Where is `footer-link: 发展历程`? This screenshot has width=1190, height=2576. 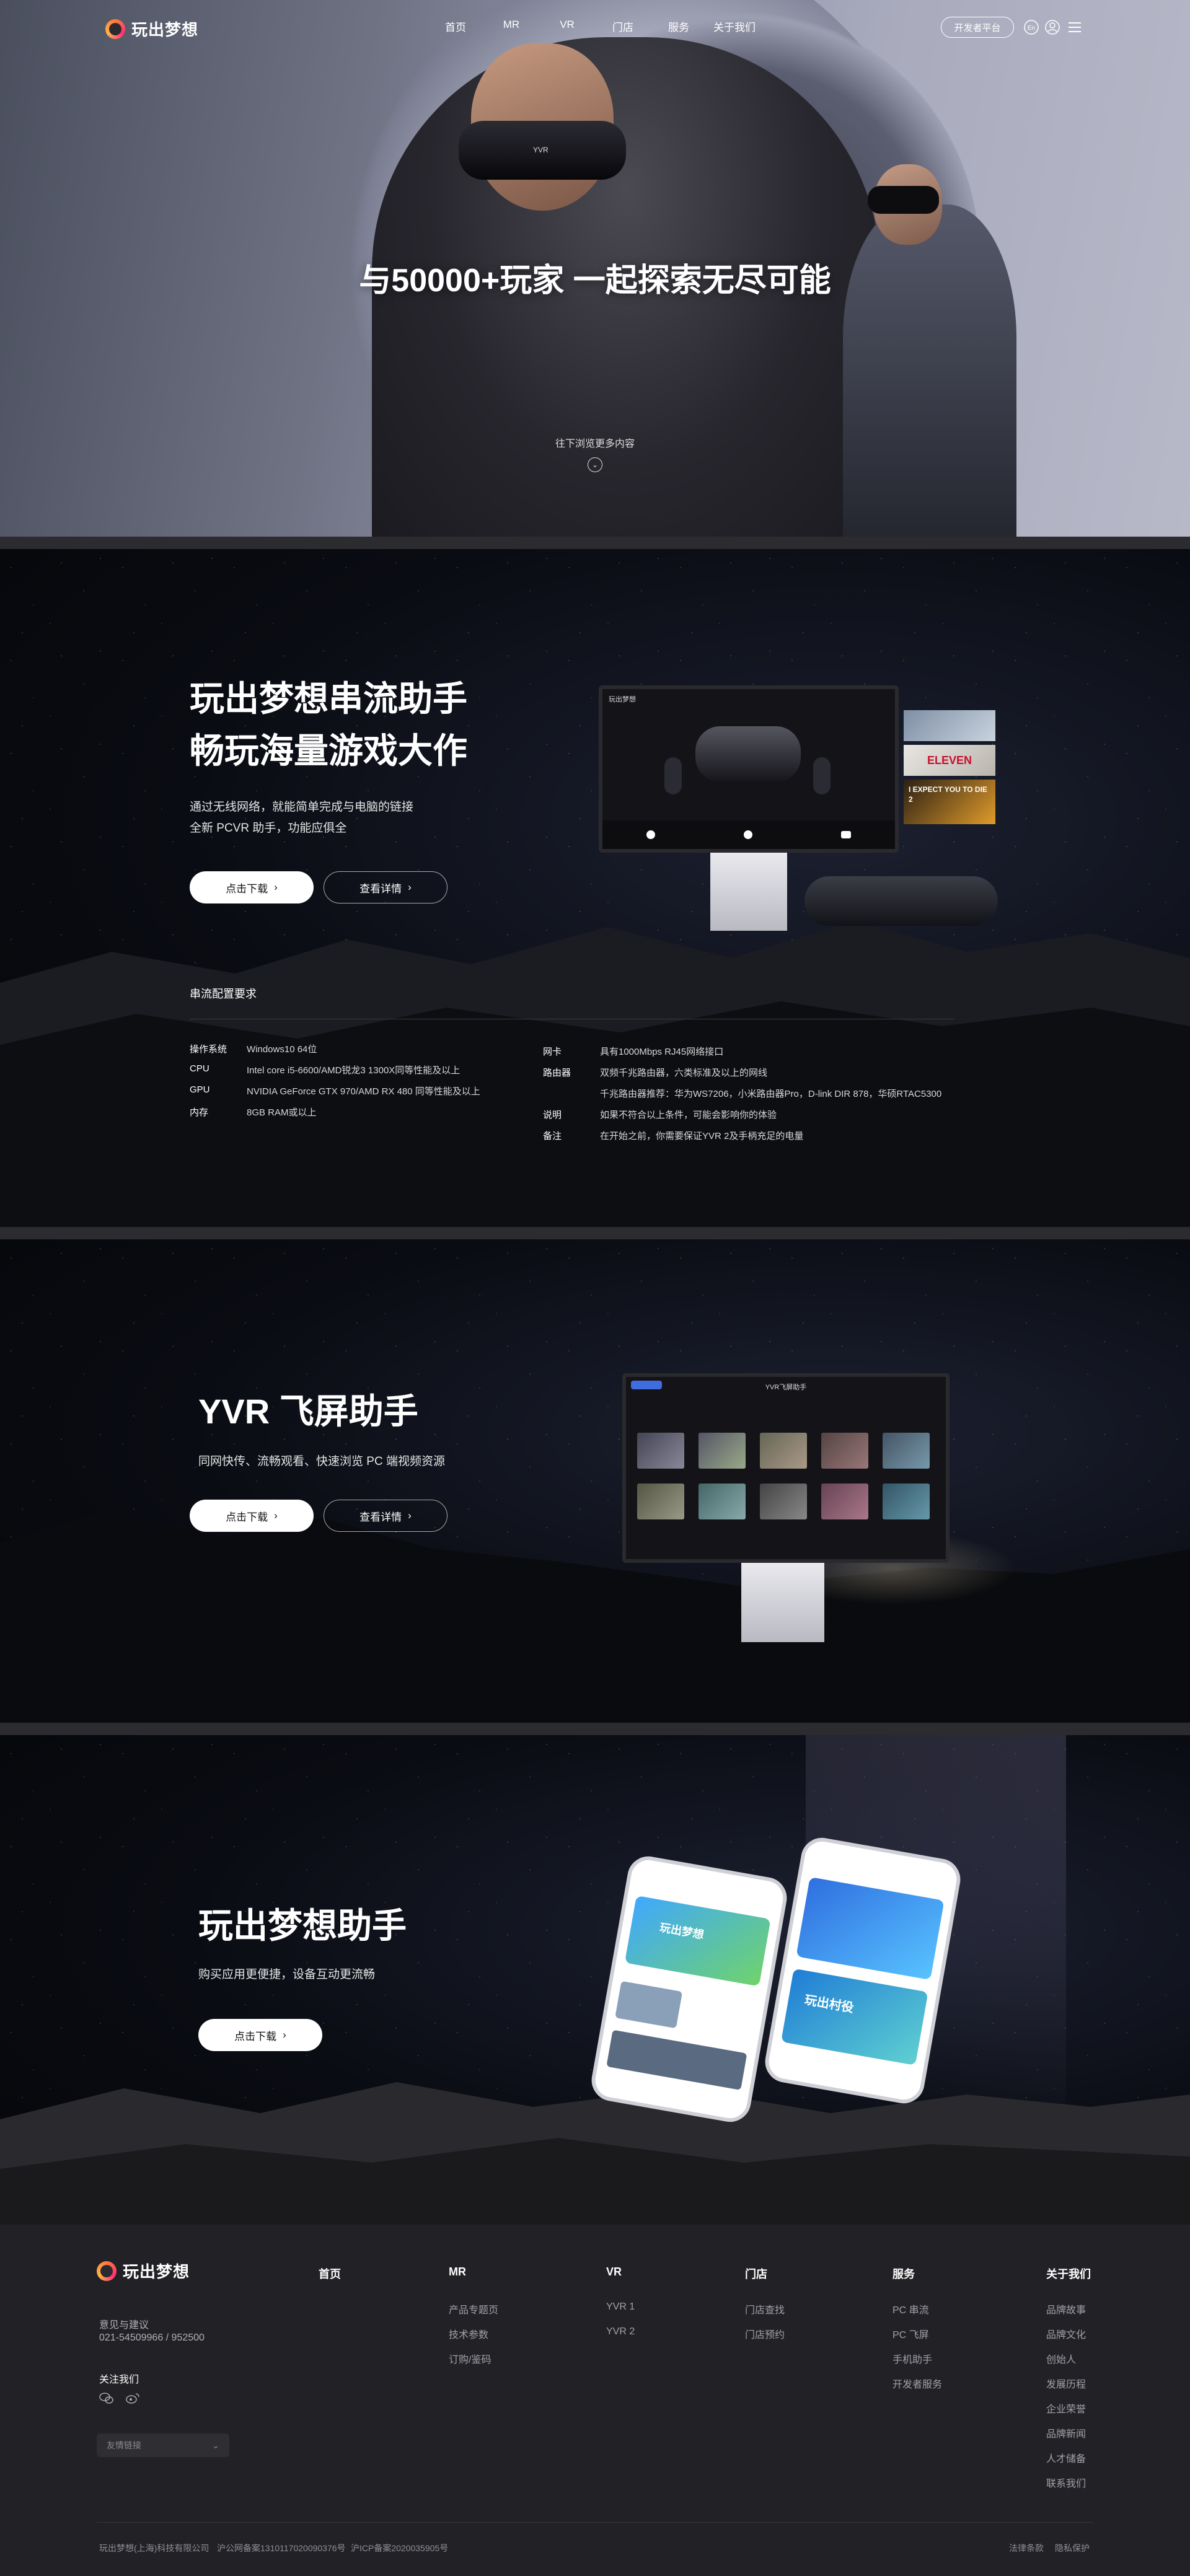 footer-link: 发展历程 is located at coordinates (1066, 2383).